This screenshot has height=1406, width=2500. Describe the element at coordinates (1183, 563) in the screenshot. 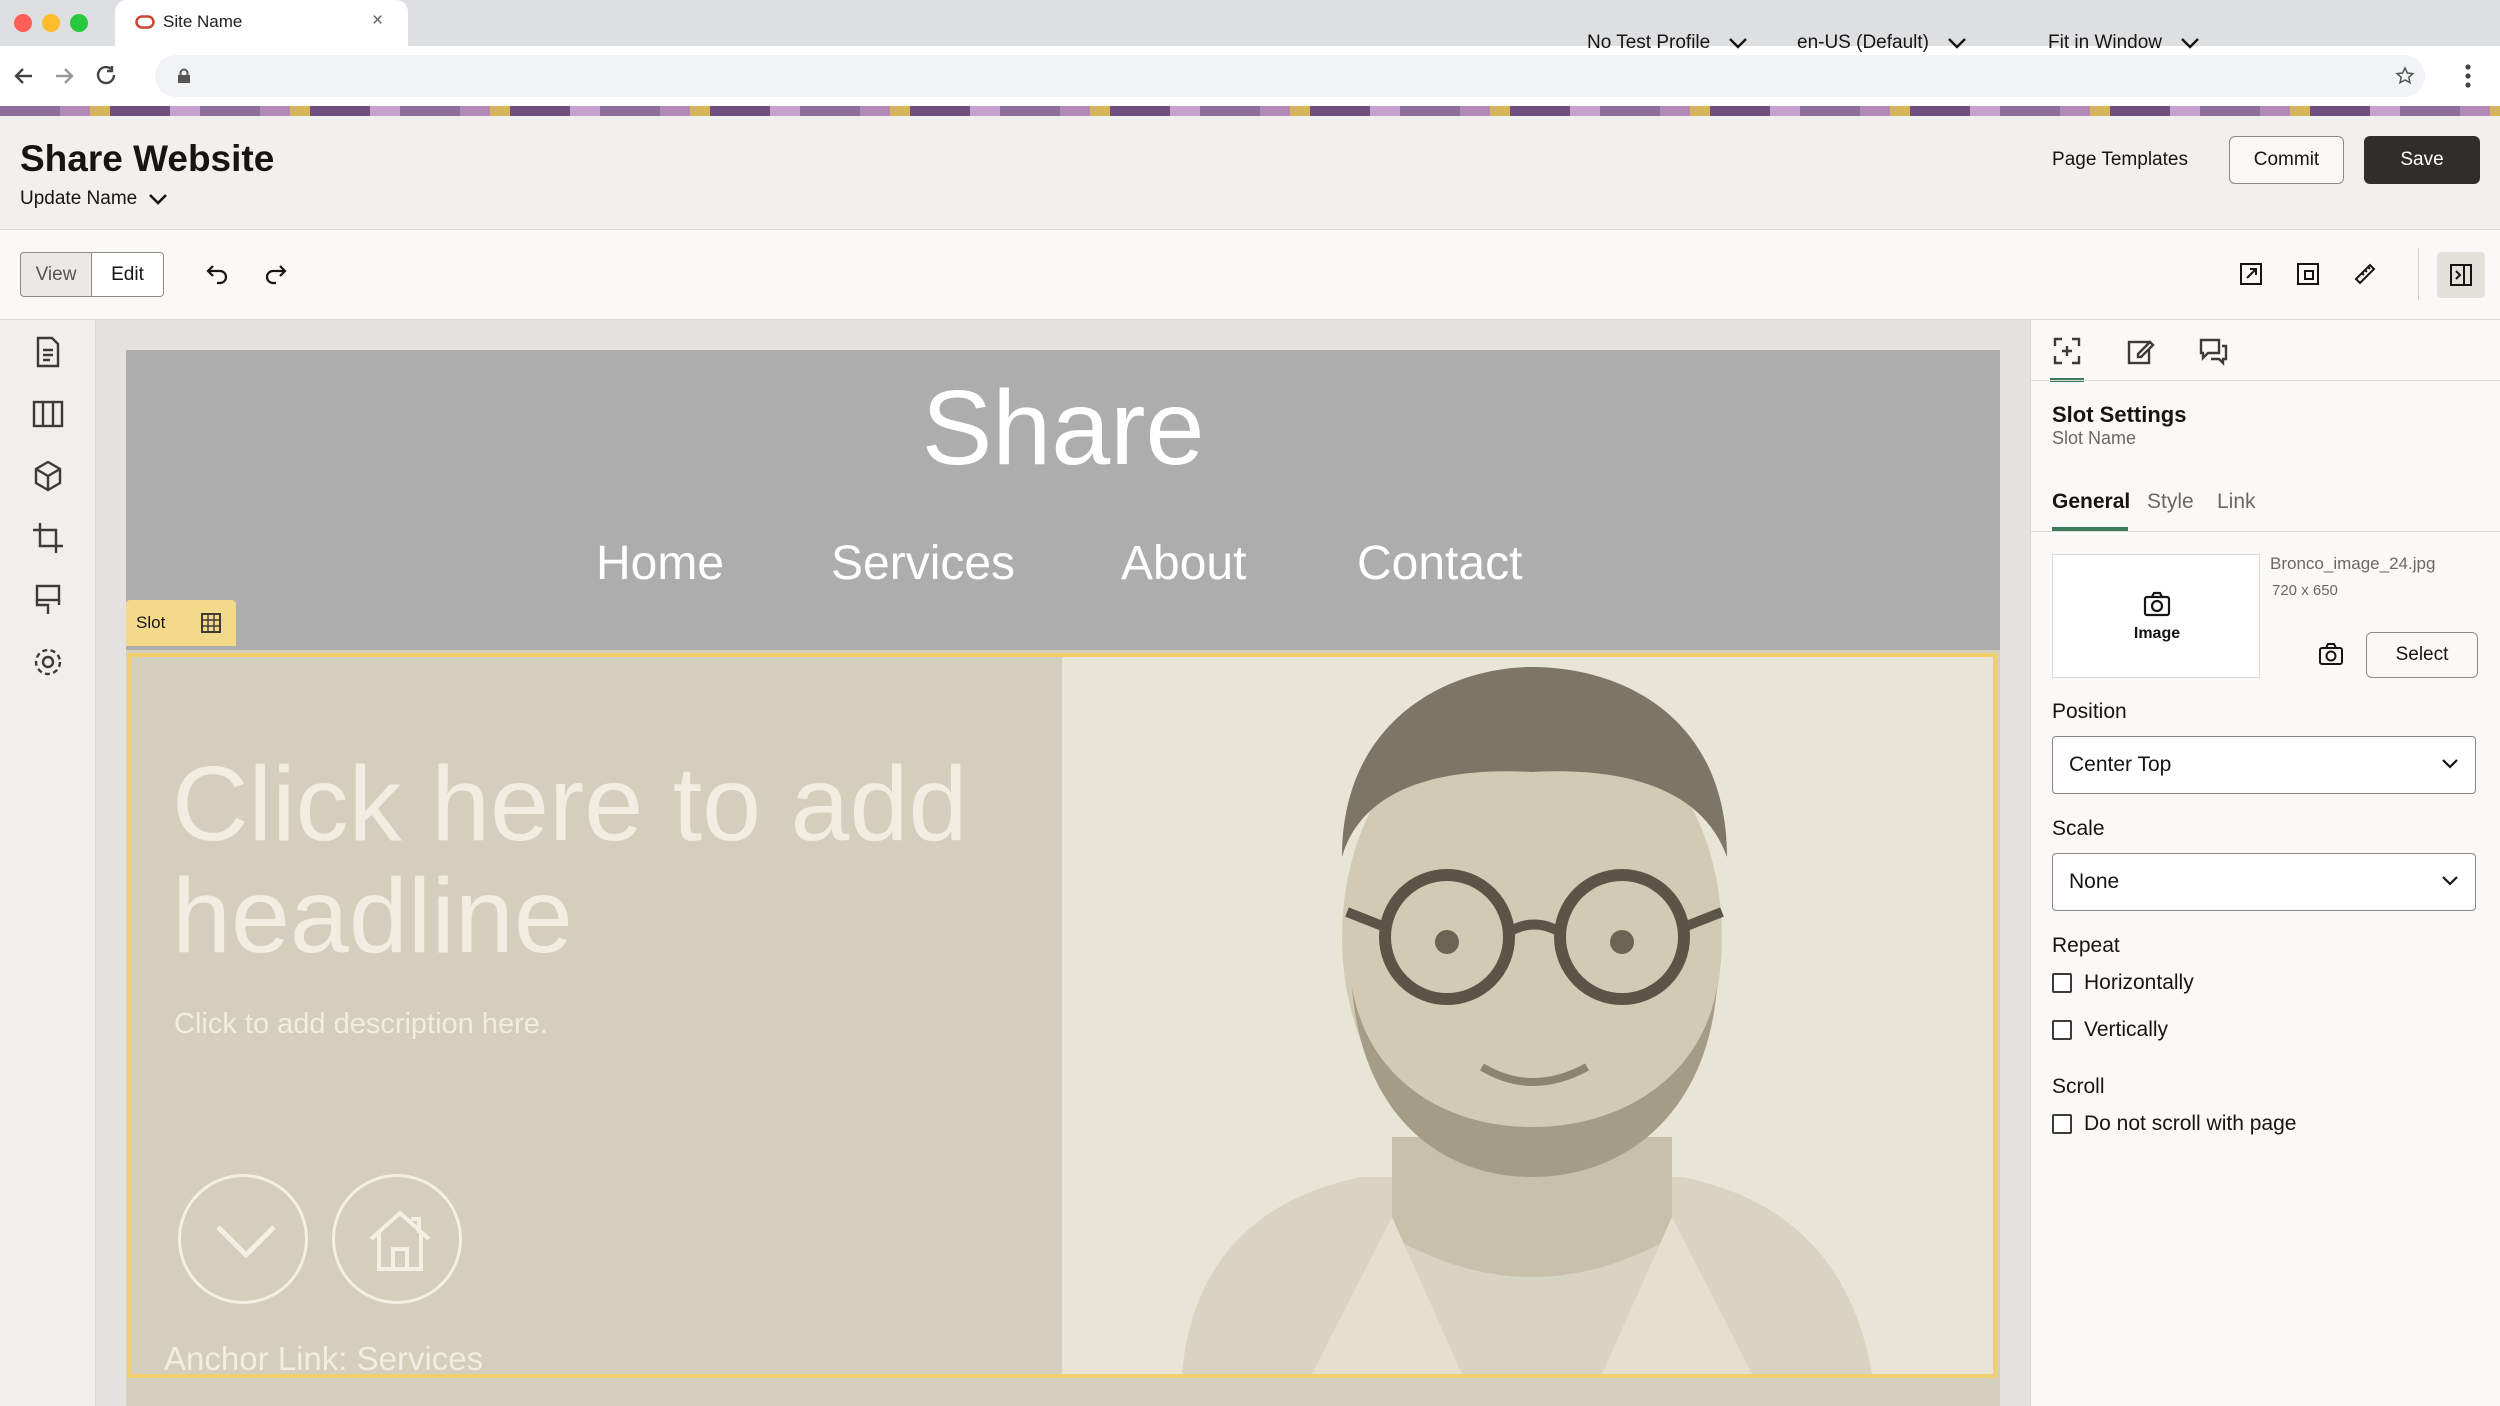

I see `site-nav-about: About` at that location.